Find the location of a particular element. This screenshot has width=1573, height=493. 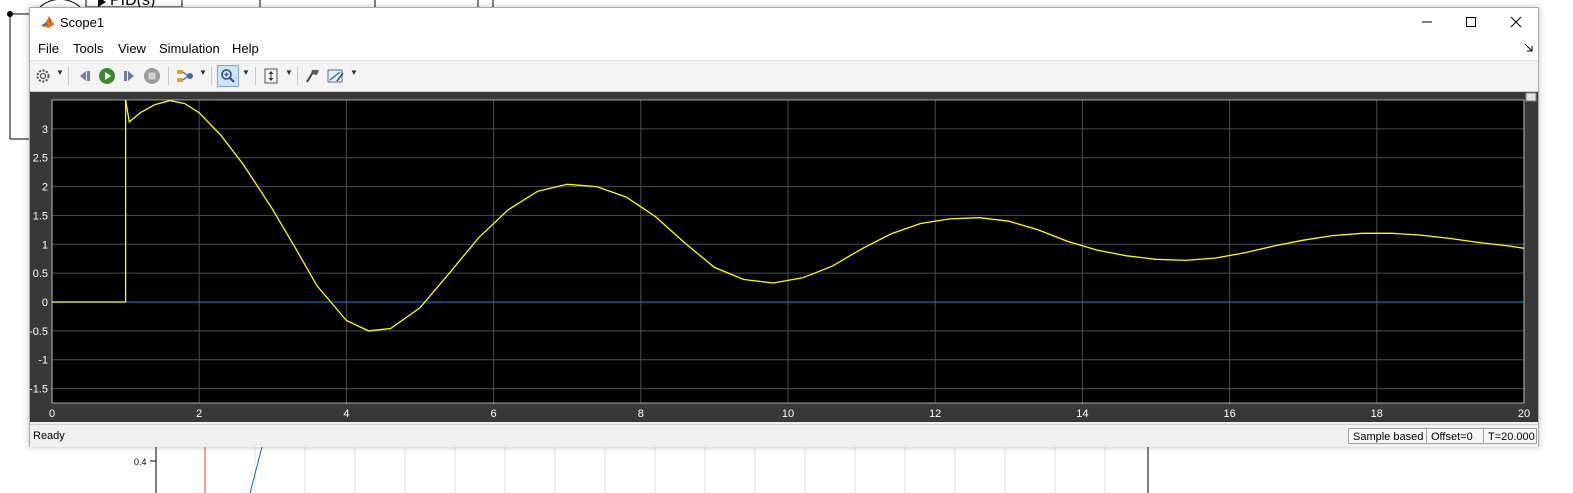

run-button is located at coordinates (107, 76).